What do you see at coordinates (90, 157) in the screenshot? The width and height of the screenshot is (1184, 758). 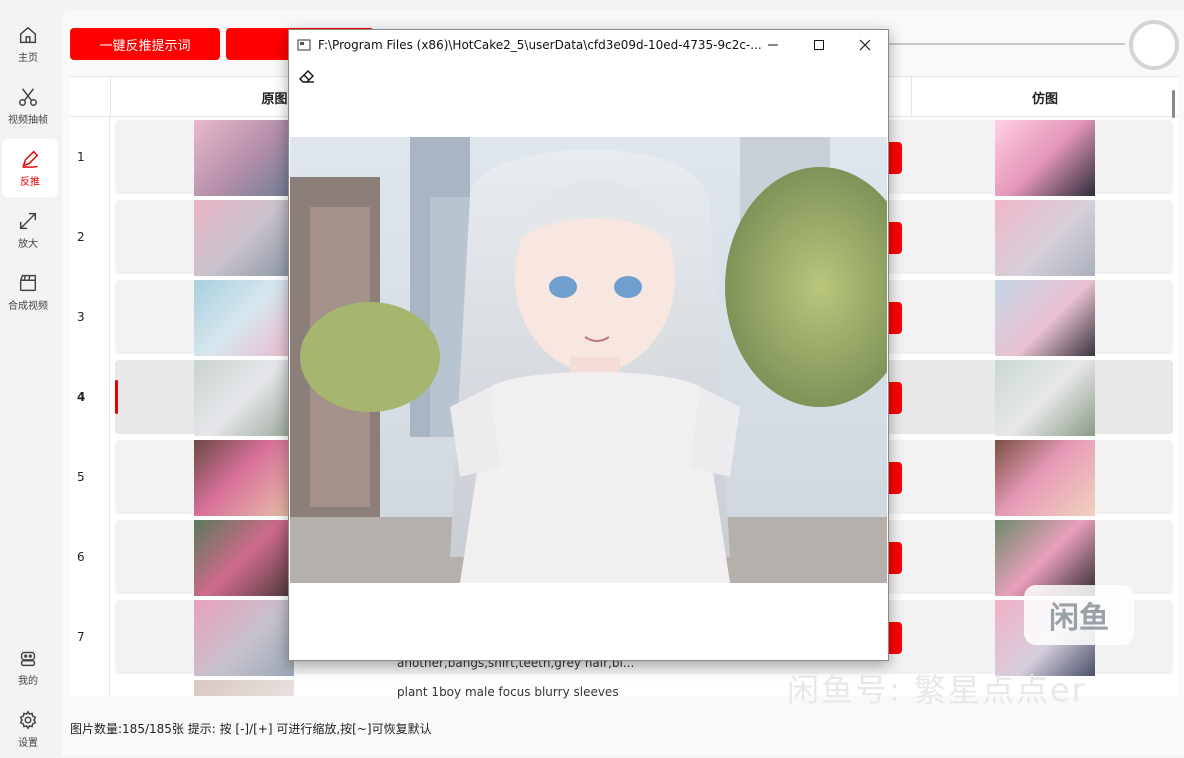 I see `row-number: 1` at bounding box center [90, 157].